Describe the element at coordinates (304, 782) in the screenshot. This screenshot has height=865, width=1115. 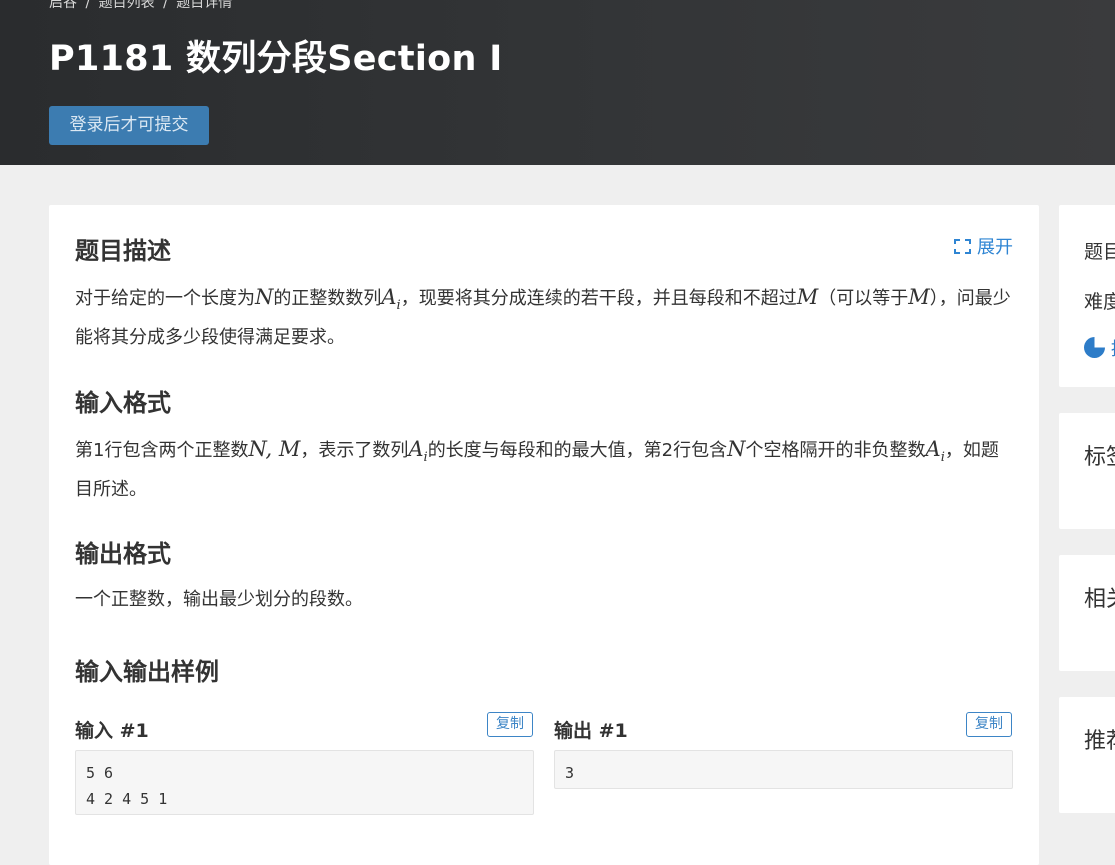
I see `sample-input-code: 5 6 4 2 4 5 1` at that location.